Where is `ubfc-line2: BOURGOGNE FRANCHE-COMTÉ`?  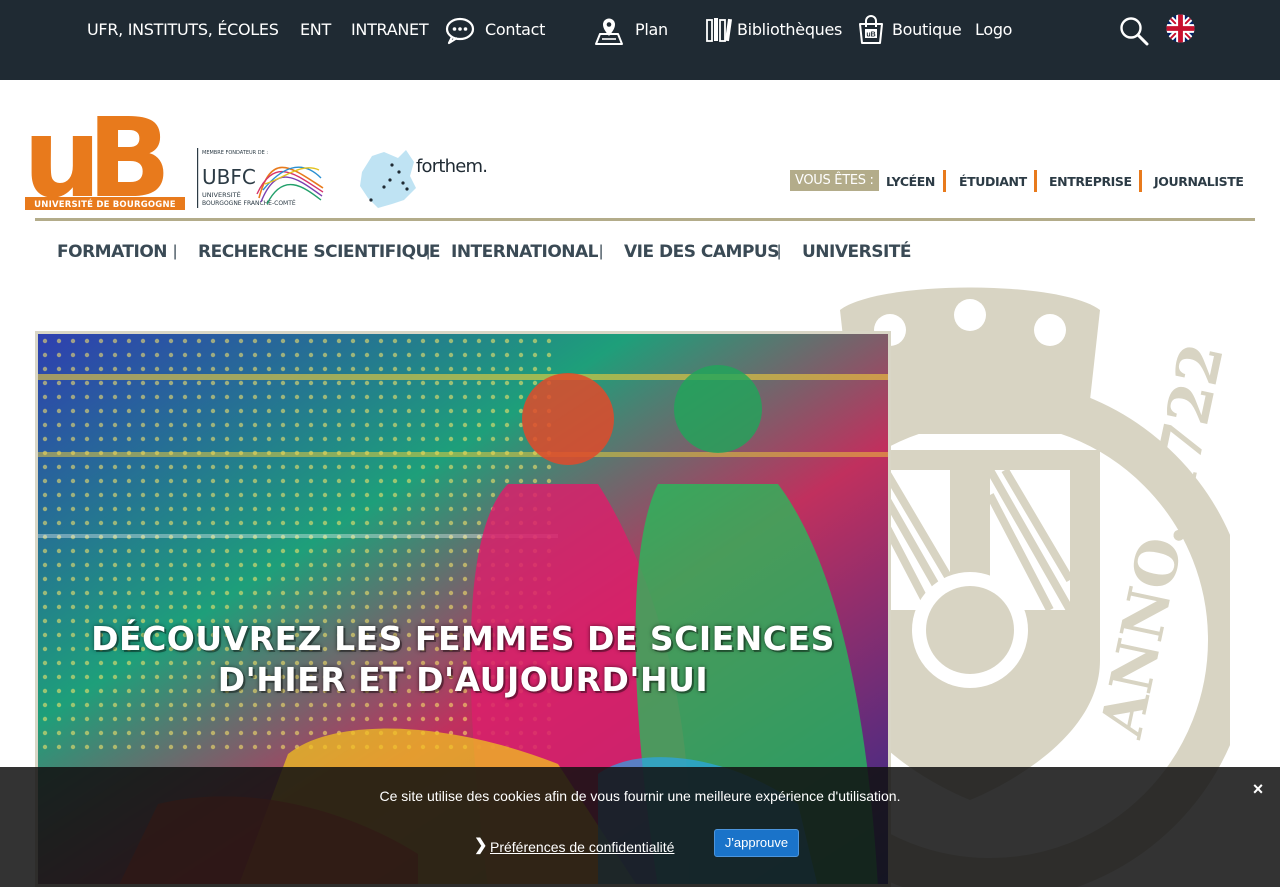 ubfc-line2: BOURGOGNE FRANCHE-COMTÉ is located at coordinates (249, 203).